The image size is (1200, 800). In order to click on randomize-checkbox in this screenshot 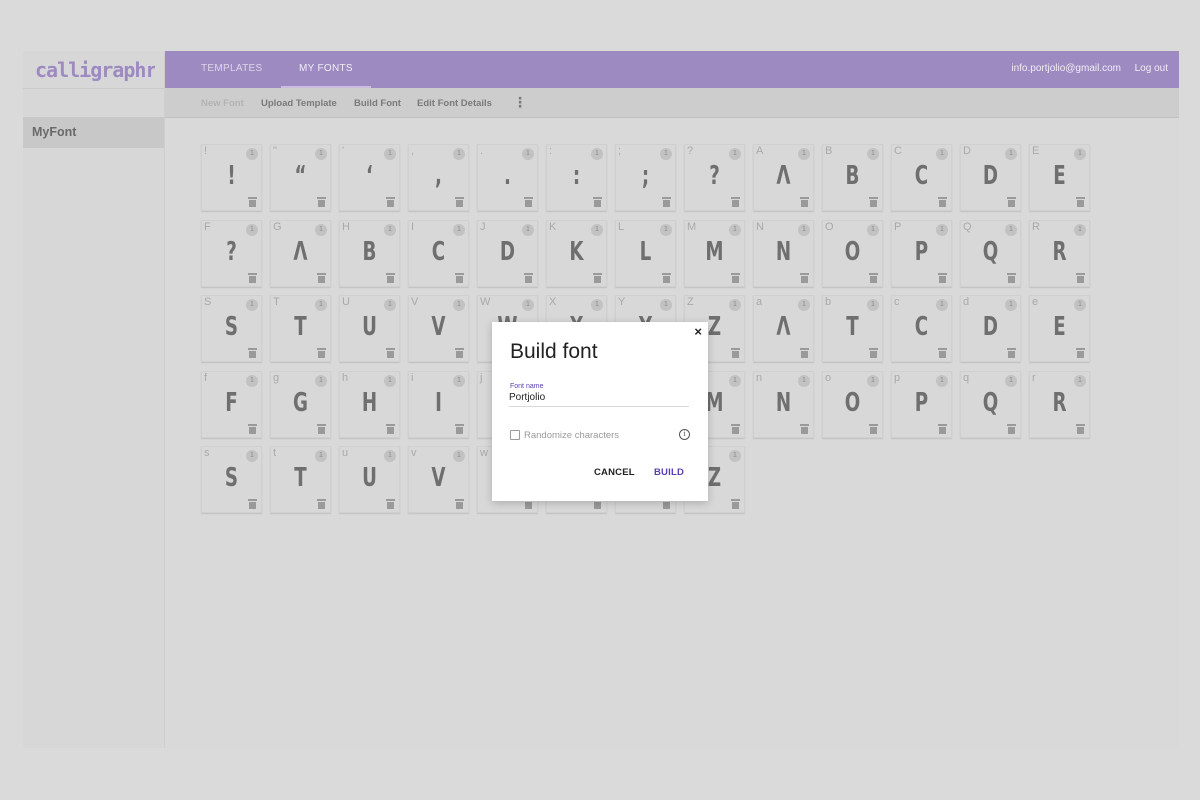, I will do `click(515, 435)`.